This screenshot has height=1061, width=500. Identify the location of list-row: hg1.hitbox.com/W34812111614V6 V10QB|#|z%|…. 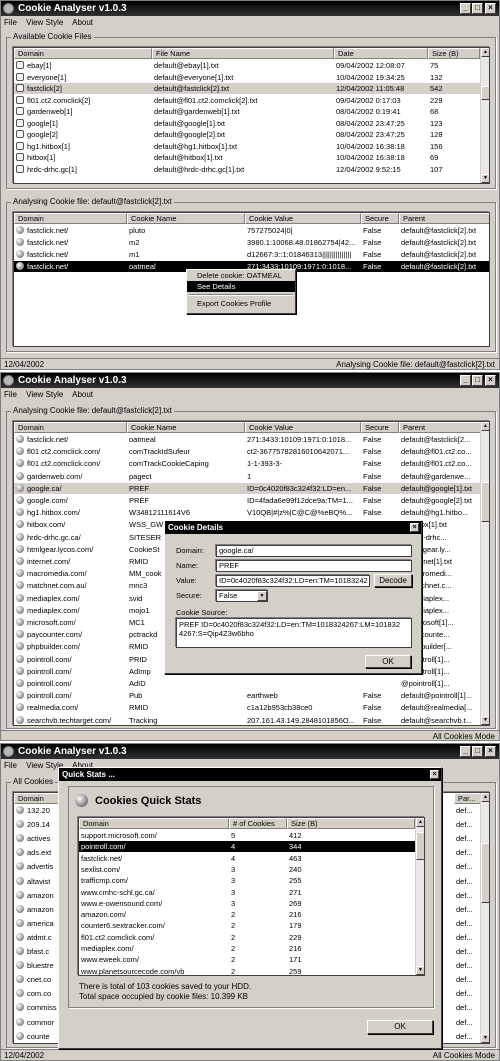
(248, 512).